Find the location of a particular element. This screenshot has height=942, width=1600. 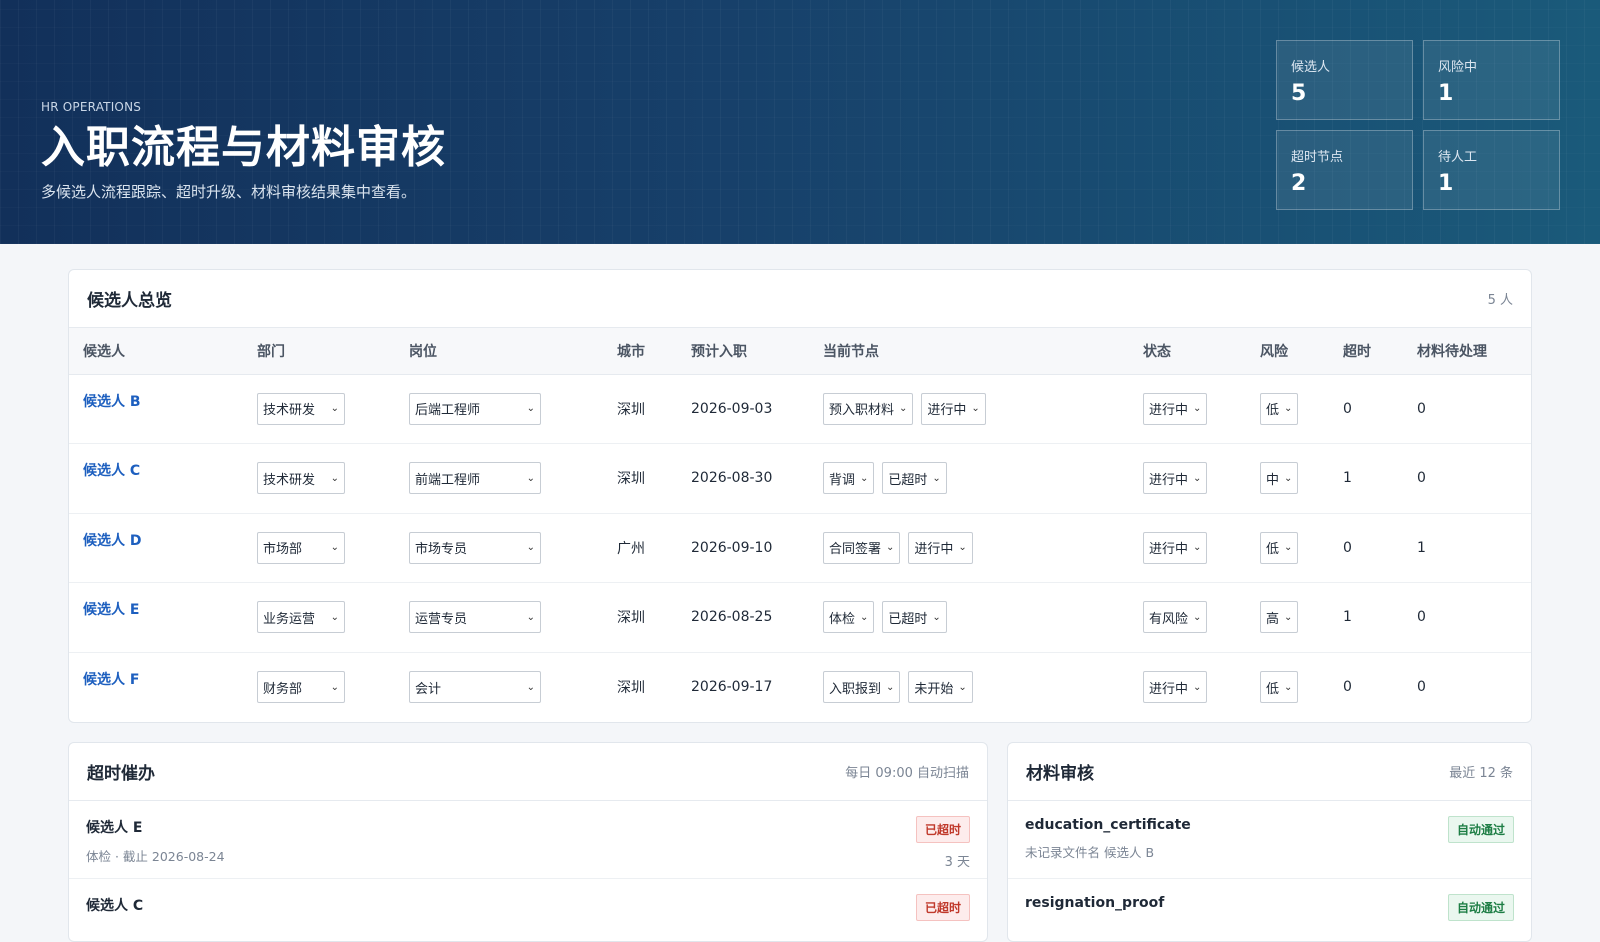

candidate-link: 候选人 D is located at coordinates (112, 541).